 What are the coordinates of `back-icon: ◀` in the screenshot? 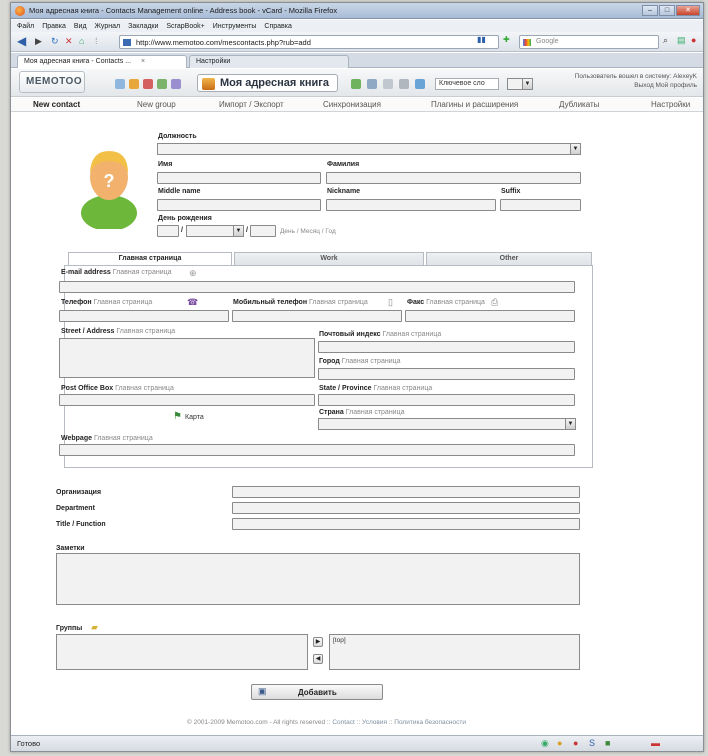 It's located at (21, 41).